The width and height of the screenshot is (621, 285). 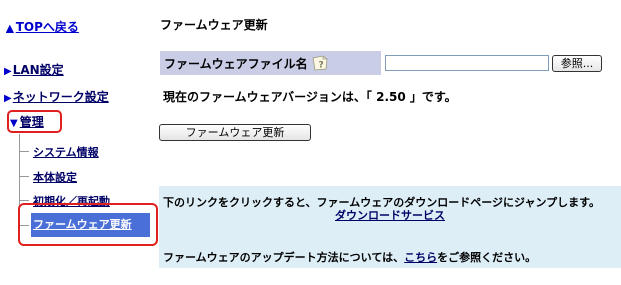 I want to click on sub-item-firmware-update: ファームウェア更新, so click(x=90, y=225).